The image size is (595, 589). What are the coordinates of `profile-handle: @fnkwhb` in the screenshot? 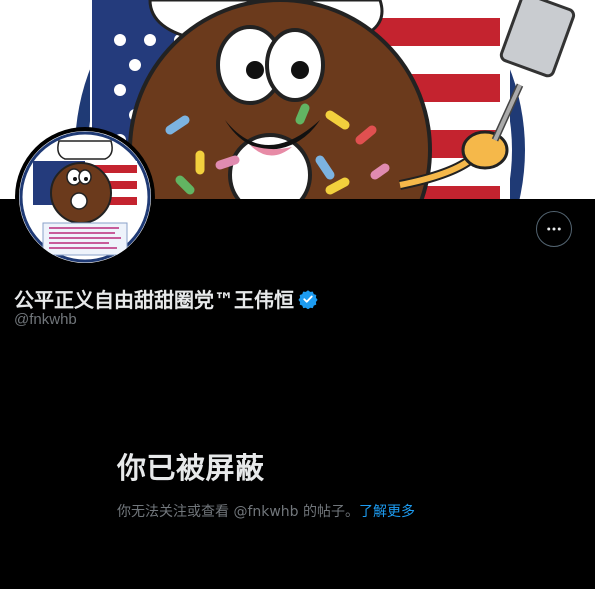 It's located at (45, 319).